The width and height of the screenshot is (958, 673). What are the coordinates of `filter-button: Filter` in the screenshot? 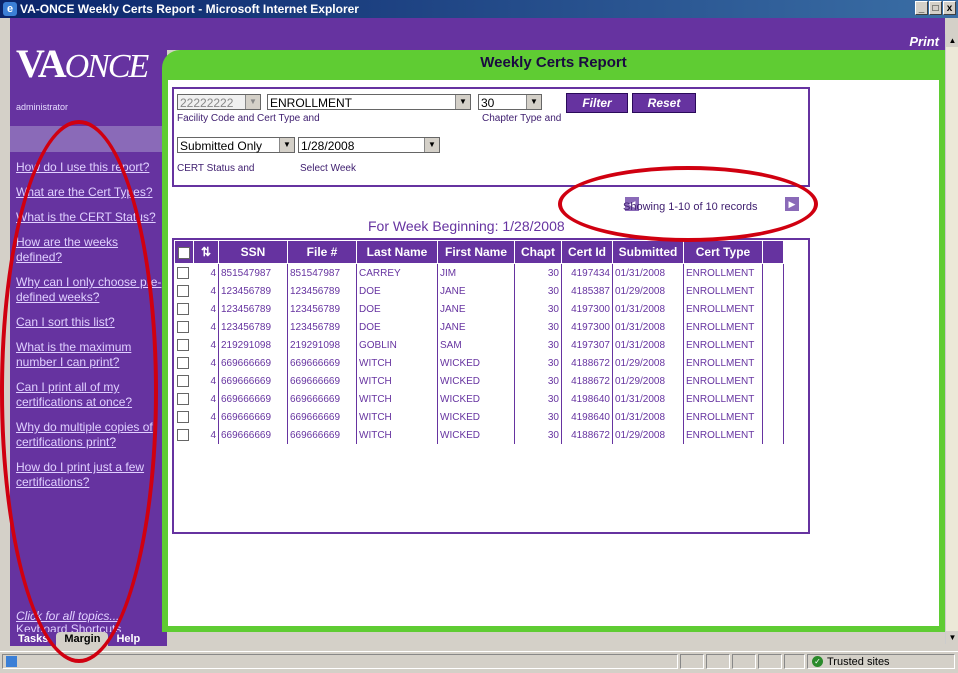 It's located at (597, 103).